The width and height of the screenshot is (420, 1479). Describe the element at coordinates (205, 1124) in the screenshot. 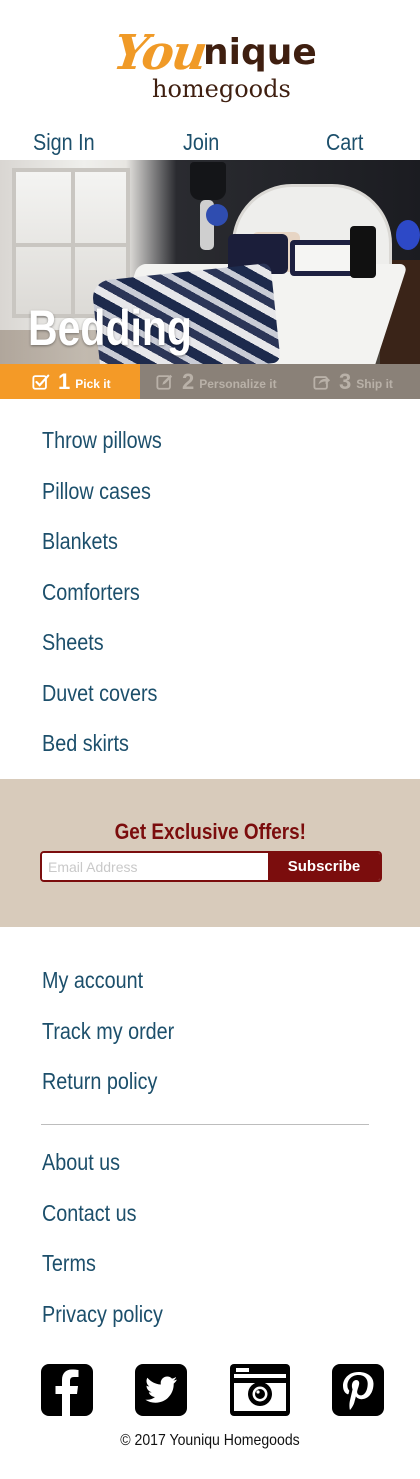

I see `footer-divider` at that location.